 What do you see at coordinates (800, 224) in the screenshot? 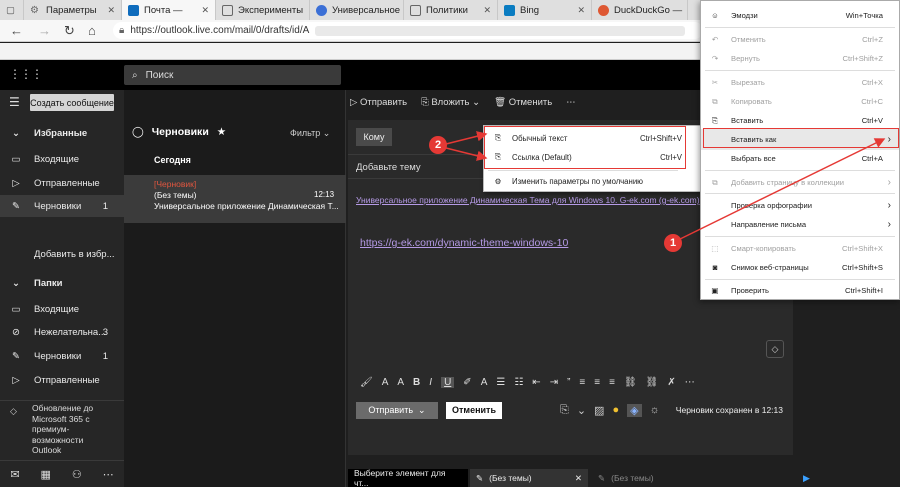
I see `menu-item-writing-direction: Направление письма ›` at bounding box center [800, 224].